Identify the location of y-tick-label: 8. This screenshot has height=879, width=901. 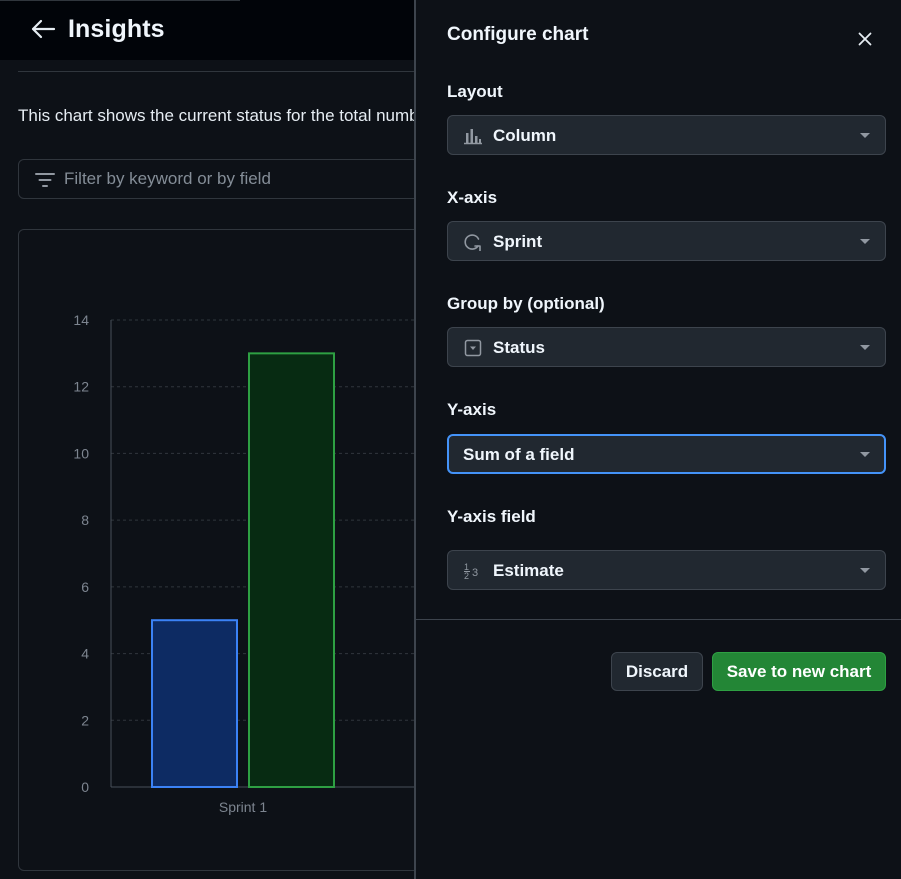
(85, 520).